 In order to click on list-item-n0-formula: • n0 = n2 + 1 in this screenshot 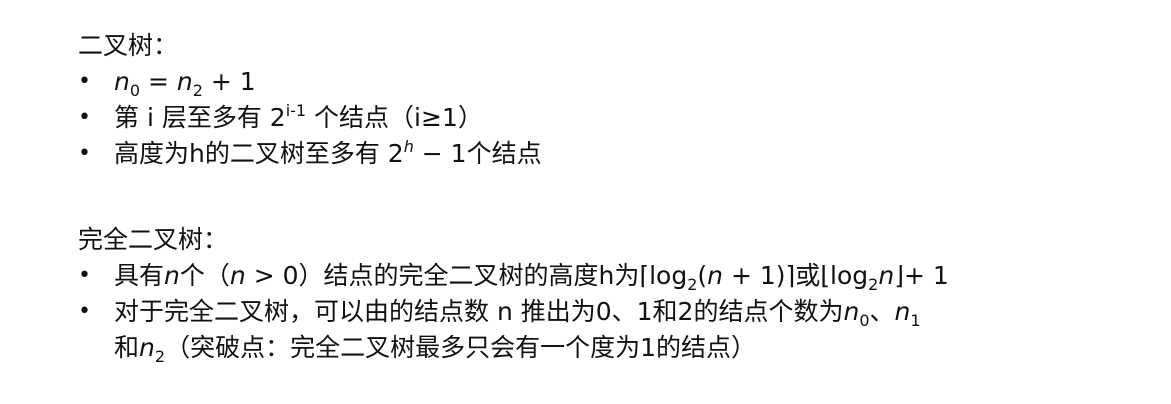, I will do `click(608, 82)`.